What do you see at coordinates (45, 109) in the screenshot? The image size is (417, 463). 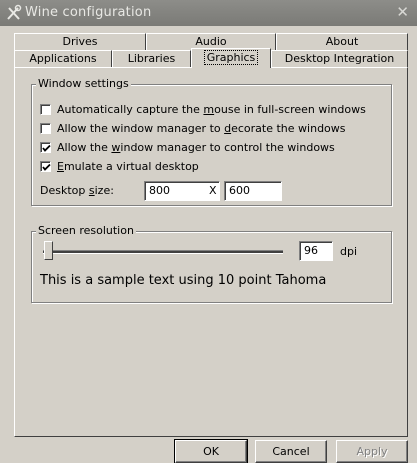 I see `capture-mouse-checkbox` at bounding box center [45, 109].